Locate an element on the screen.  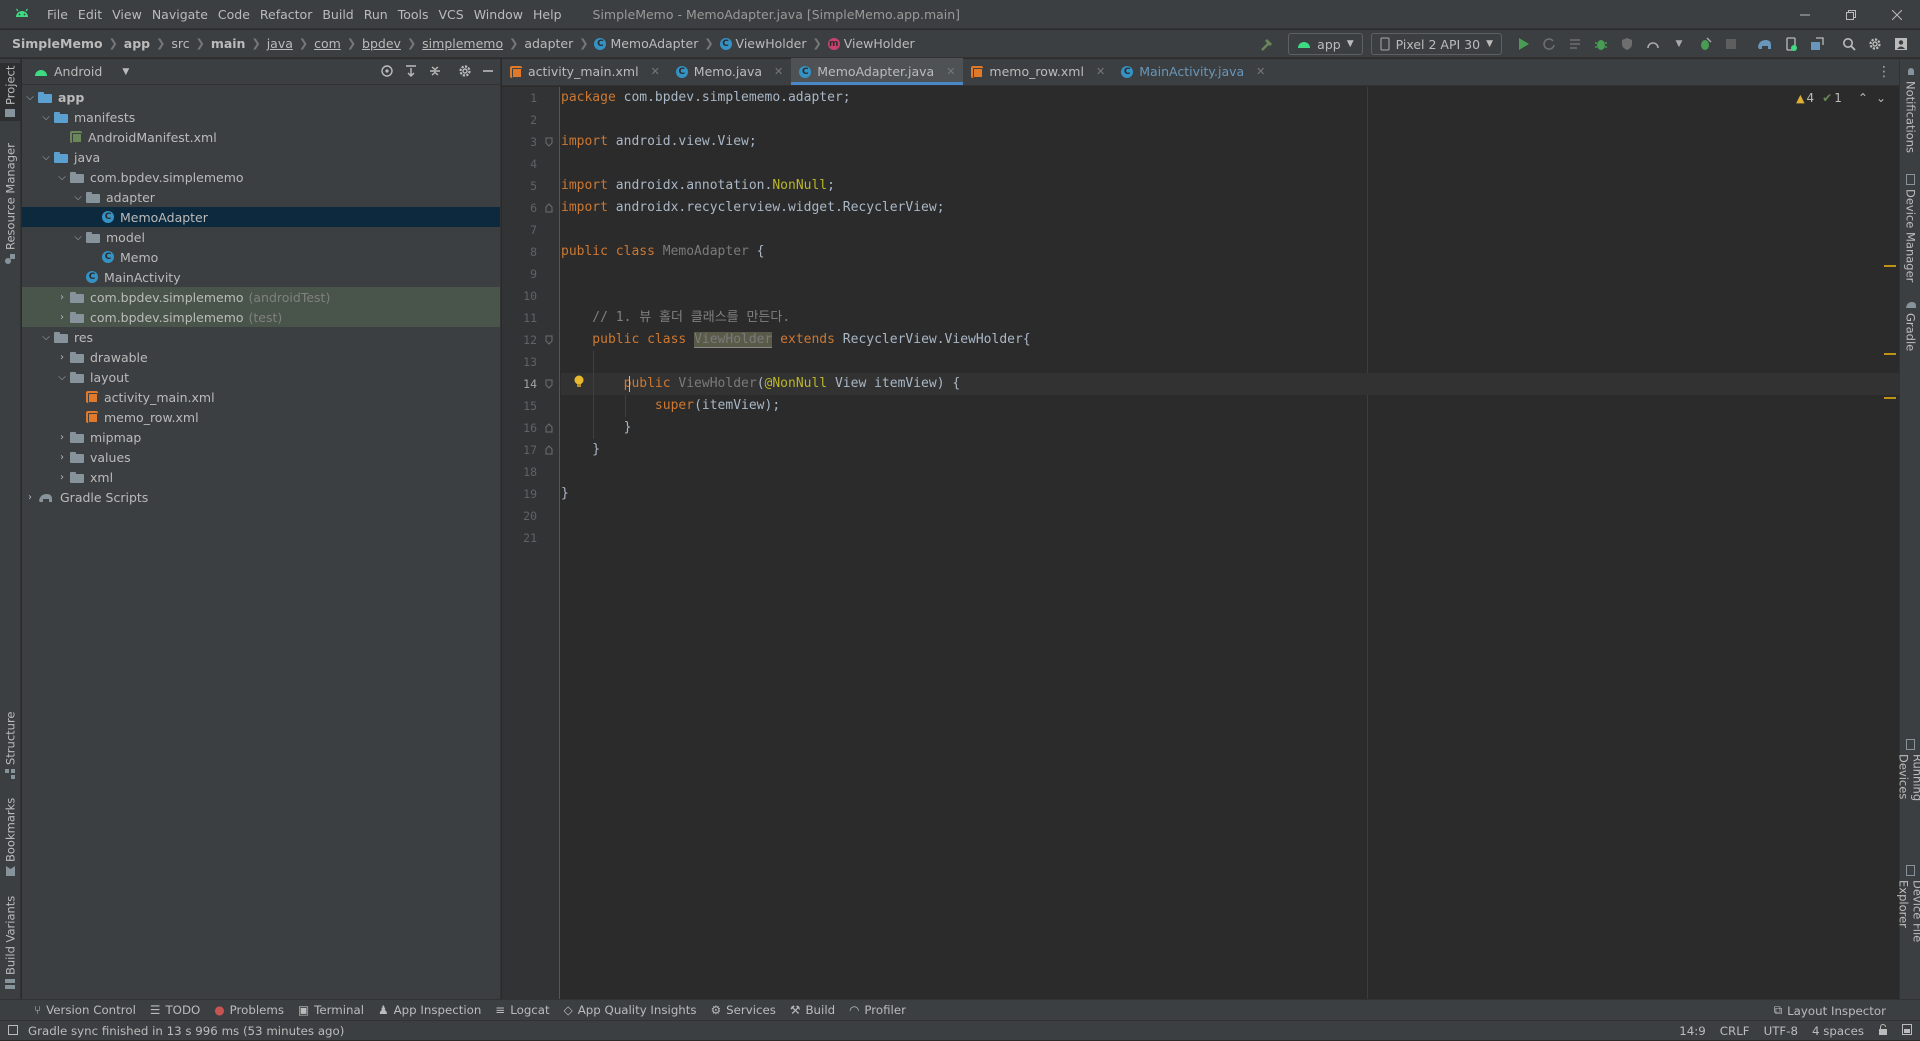
caret-position: 14:9 is located at coordinates (1692, 1031).